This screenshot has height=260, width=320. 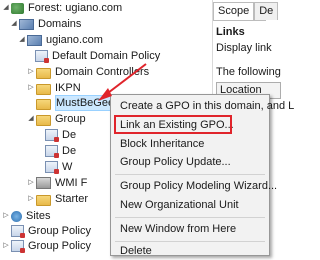 What do you see at coordinates (26, 24) in the screenshot?
I see `domains-icon` at bounding box center [26, 24].